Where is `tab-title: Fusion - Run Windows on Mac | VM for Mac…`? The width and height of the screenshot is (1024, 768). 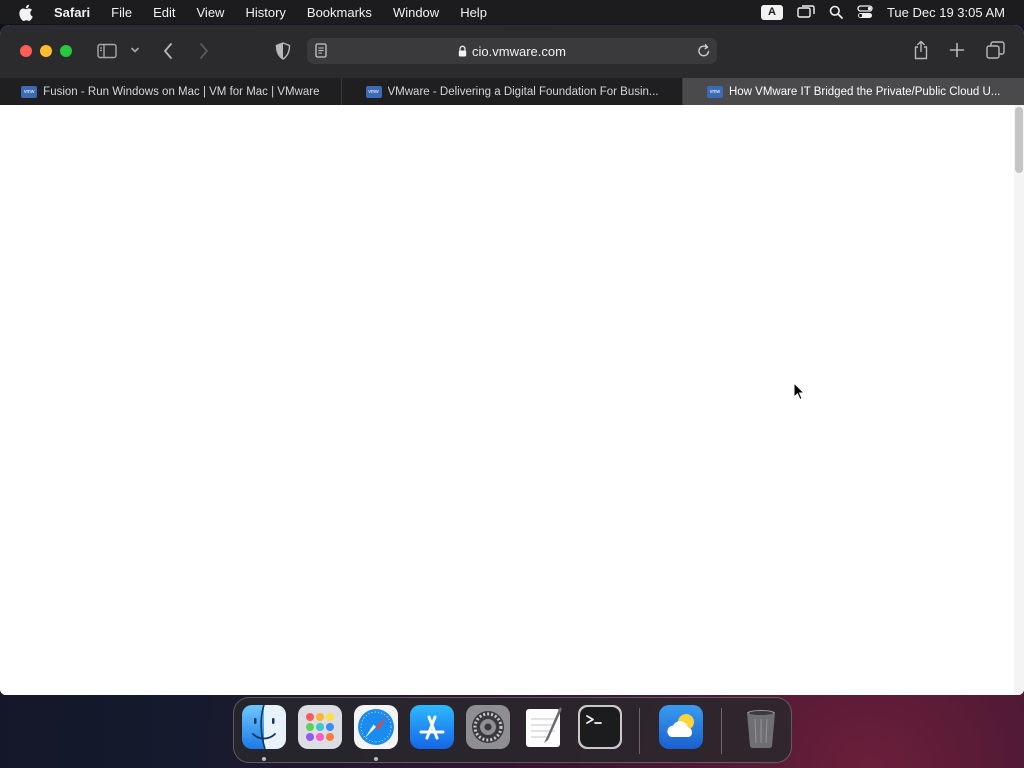
tab-title: Fusion - Run Windows on Mac | VM for Mac… is located at coordinates (181, 91).